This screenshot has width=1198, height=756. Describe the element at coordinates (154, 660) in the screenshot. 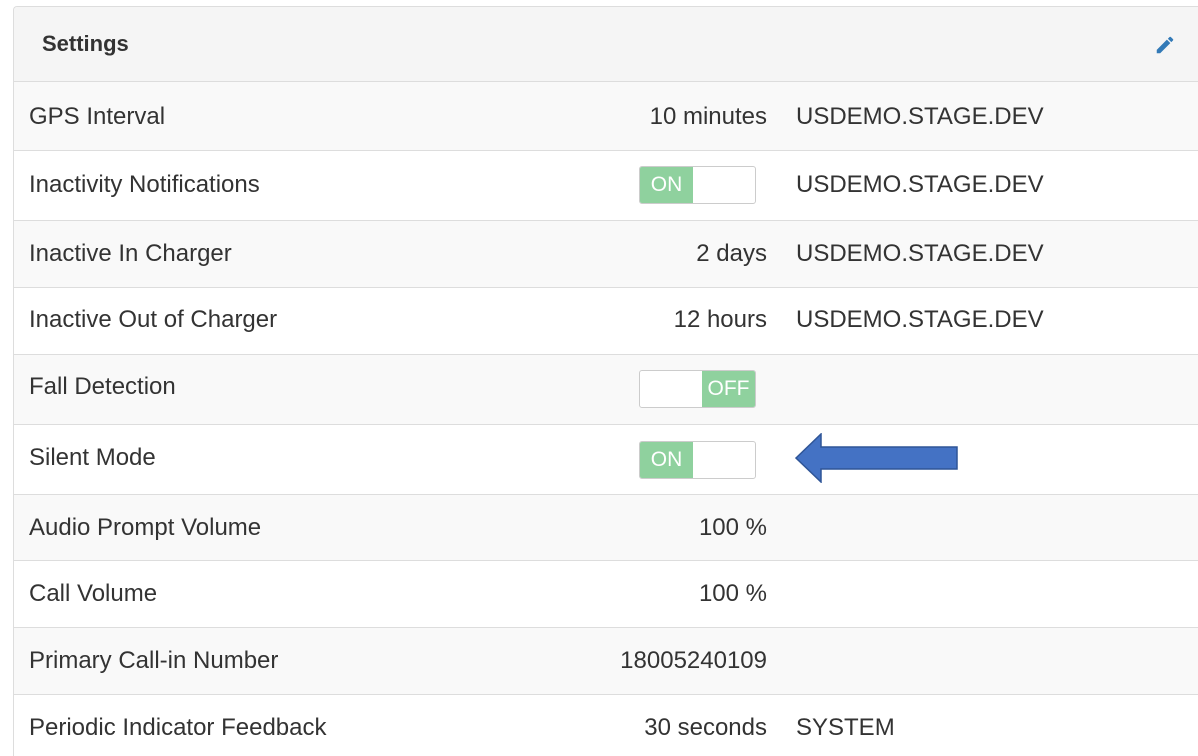

I see `setting-label: Primary Call-in Number` at that location.